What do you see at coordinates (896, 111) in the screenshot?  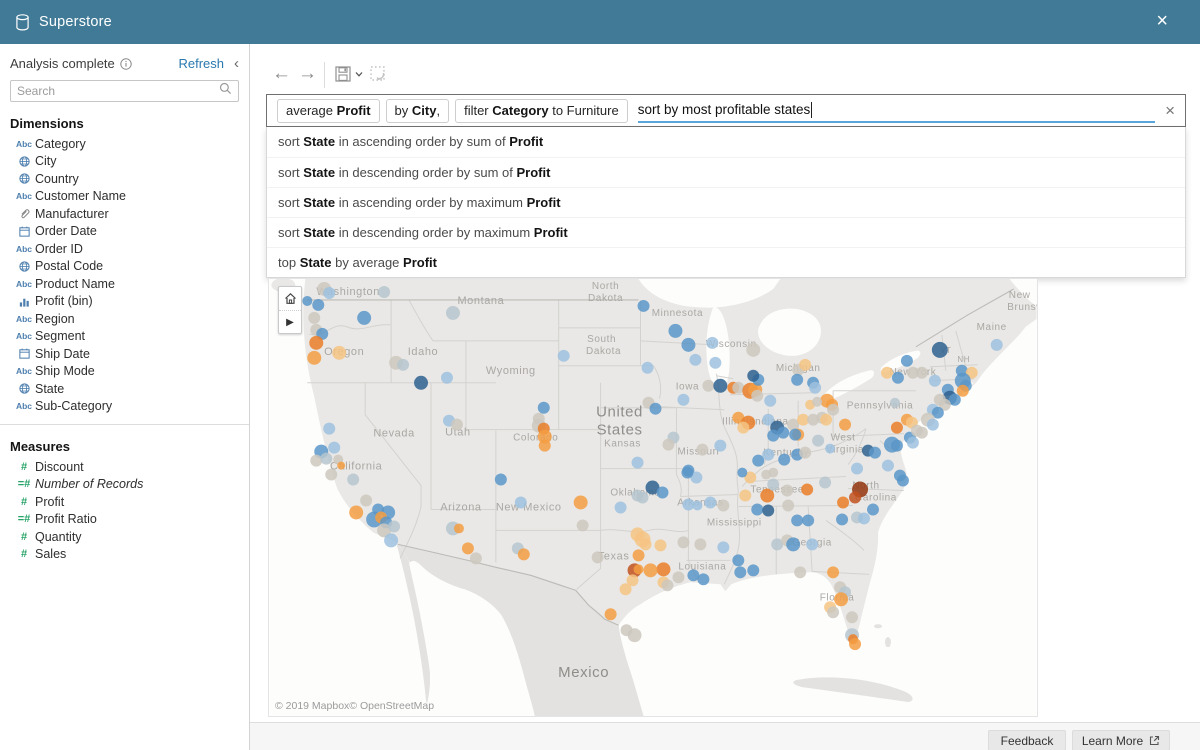 I see `query-typed-text: sort by most profitable states` at bounding box center [896, 111].